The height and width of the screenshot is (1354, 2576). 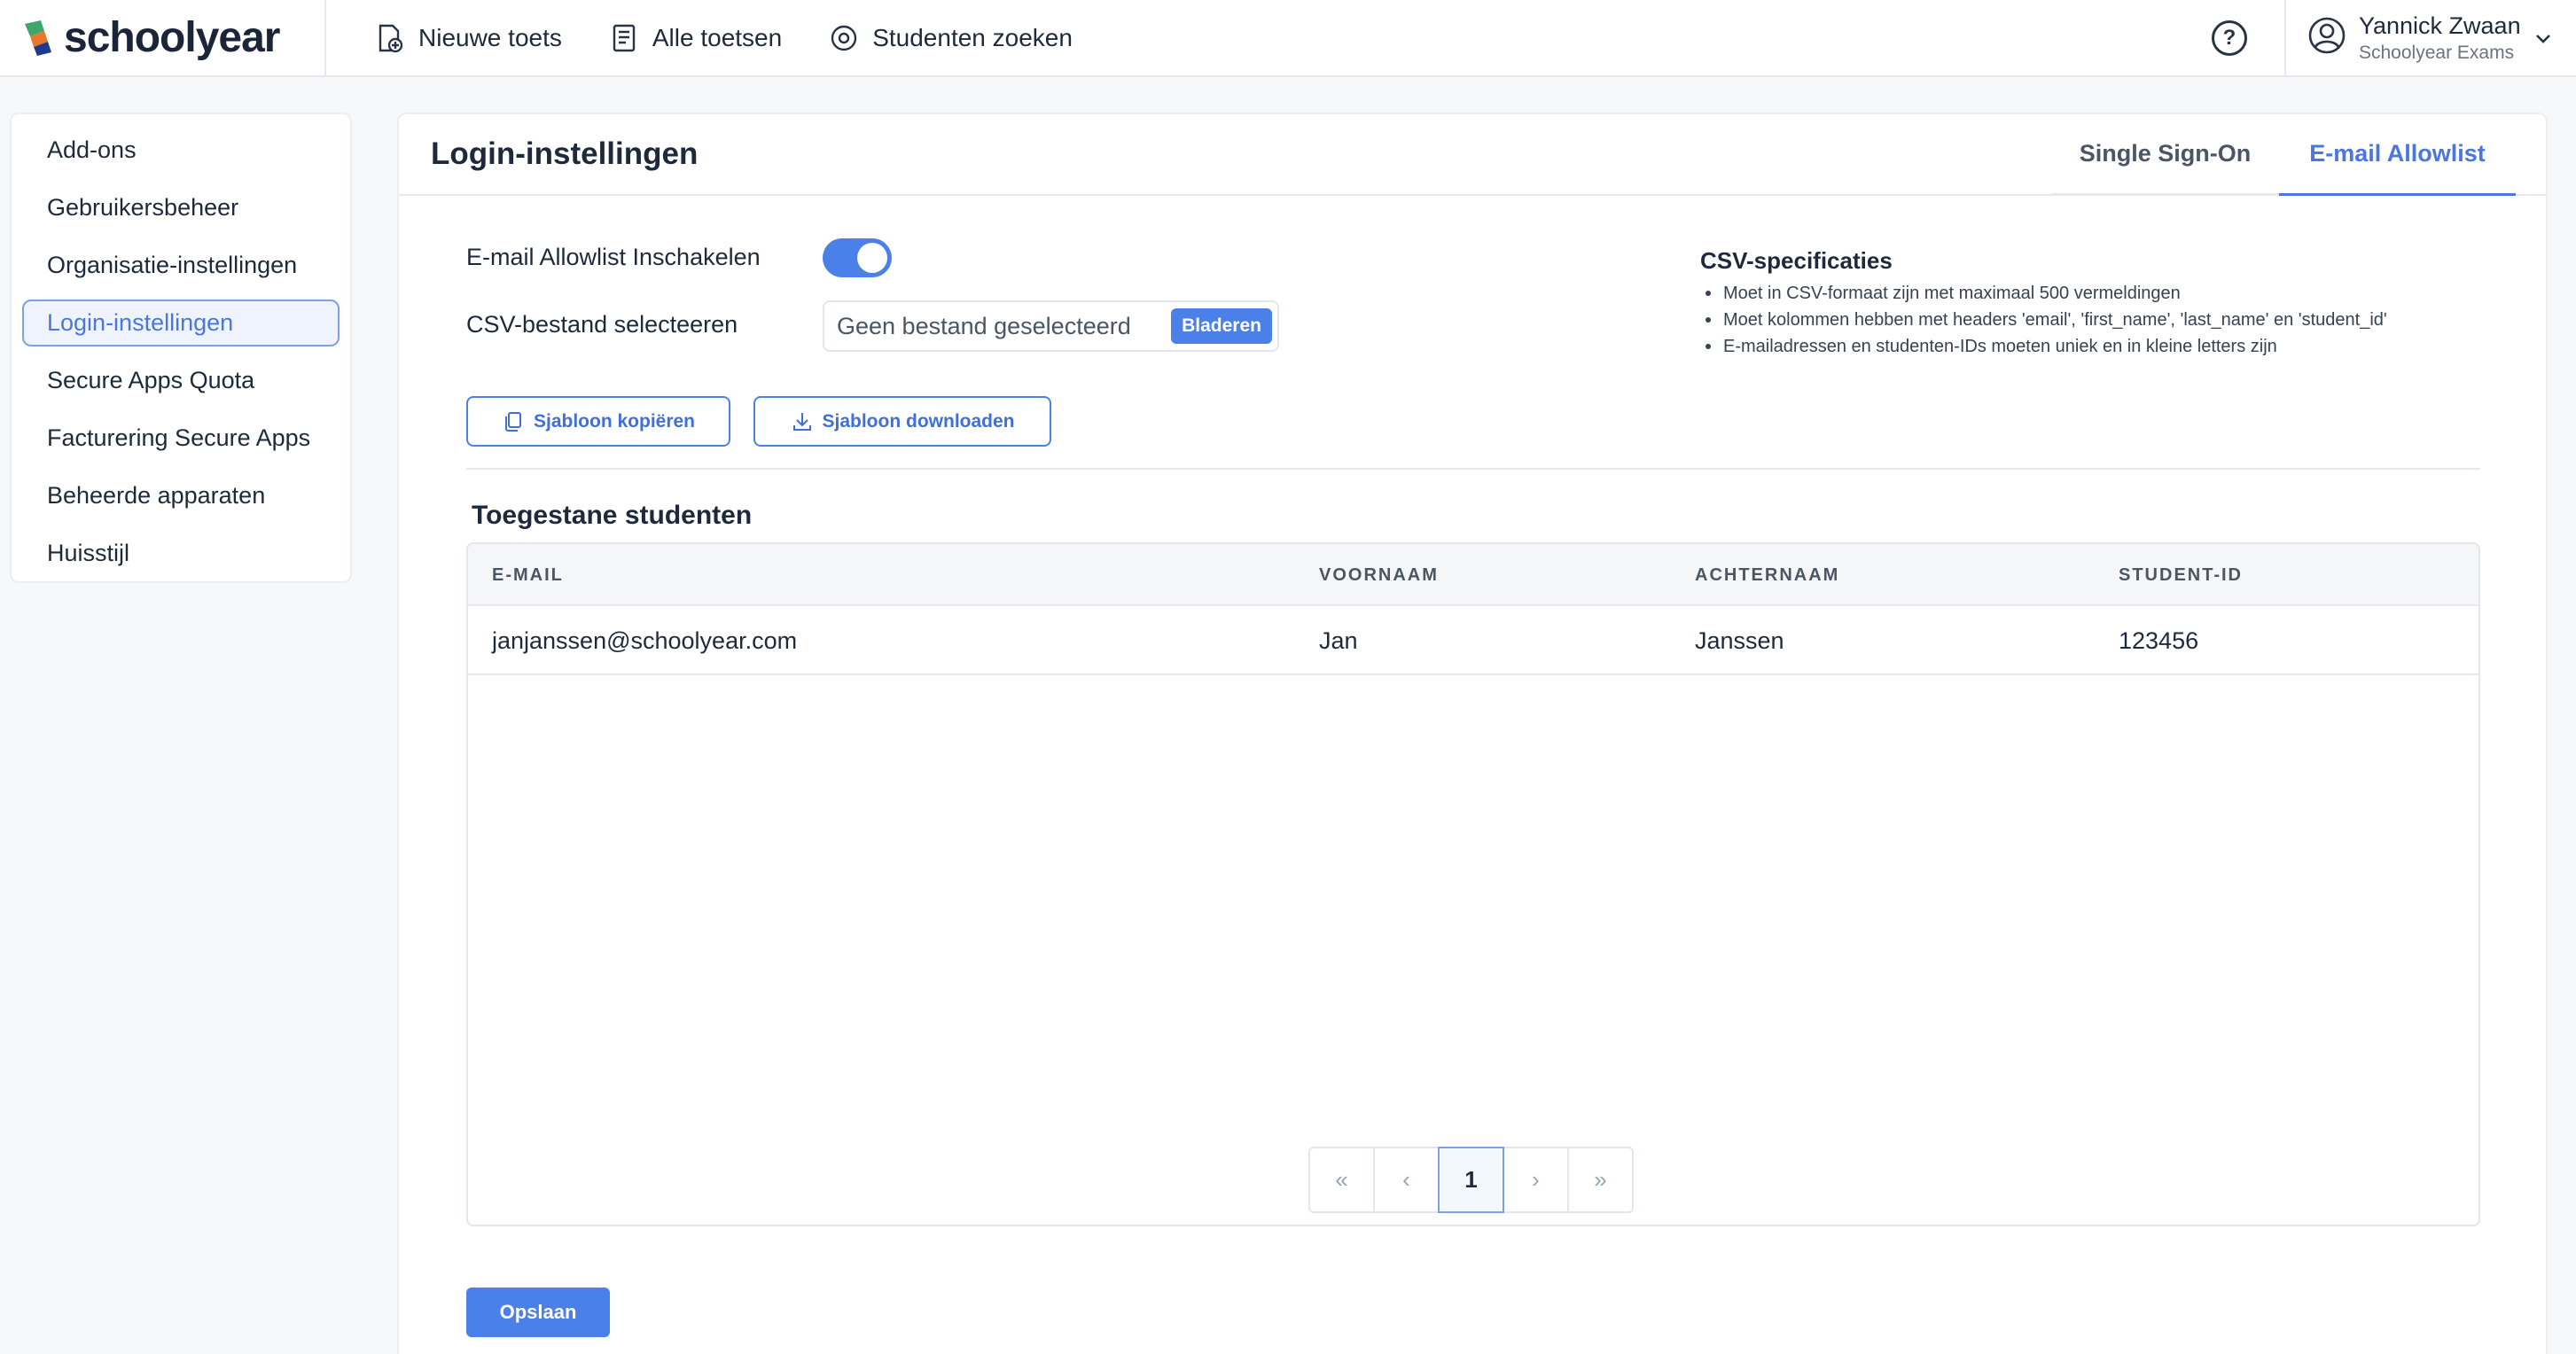 I want to click on toggle-row: E-mail Allowlist Inschakelen, so click(x=613, y=257).